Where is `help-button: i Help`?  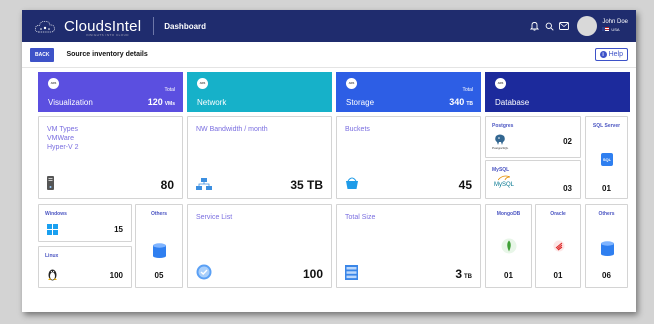
help-button: i Help is located at coordinates (611, 54).